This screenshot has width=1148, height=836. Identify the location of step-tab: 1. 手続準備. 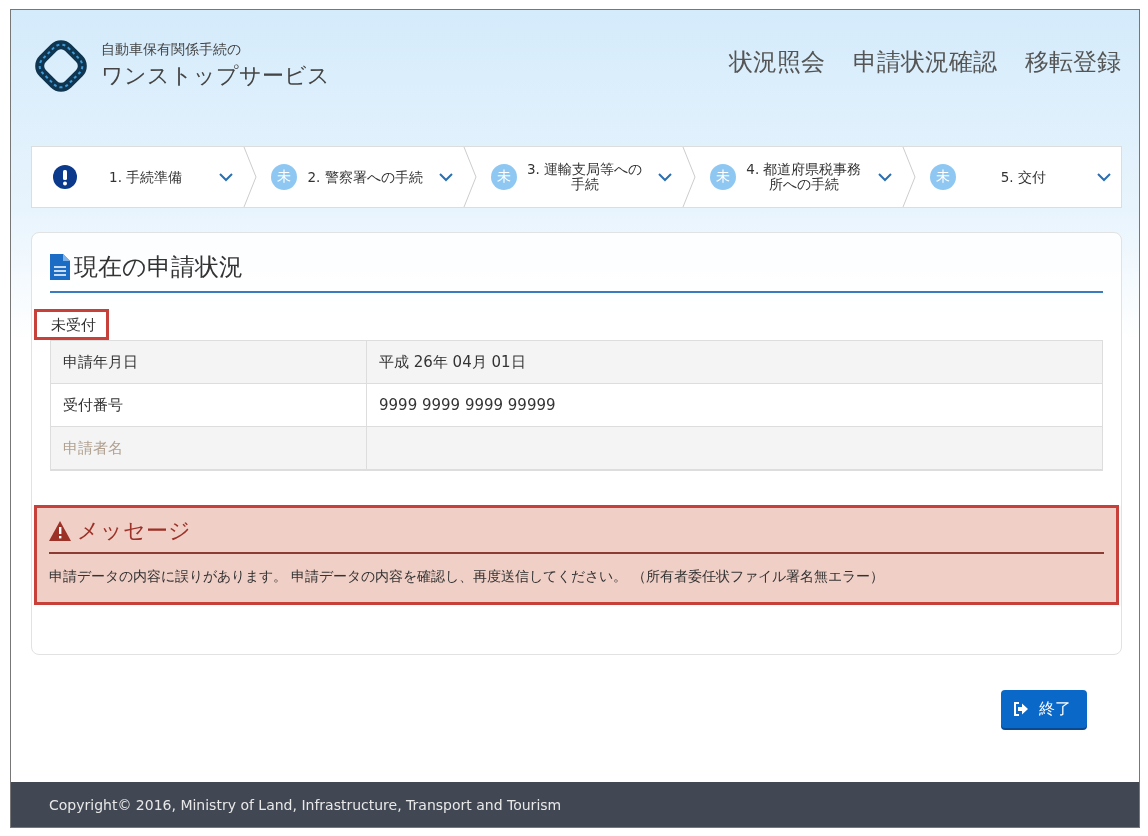
(138, 177).